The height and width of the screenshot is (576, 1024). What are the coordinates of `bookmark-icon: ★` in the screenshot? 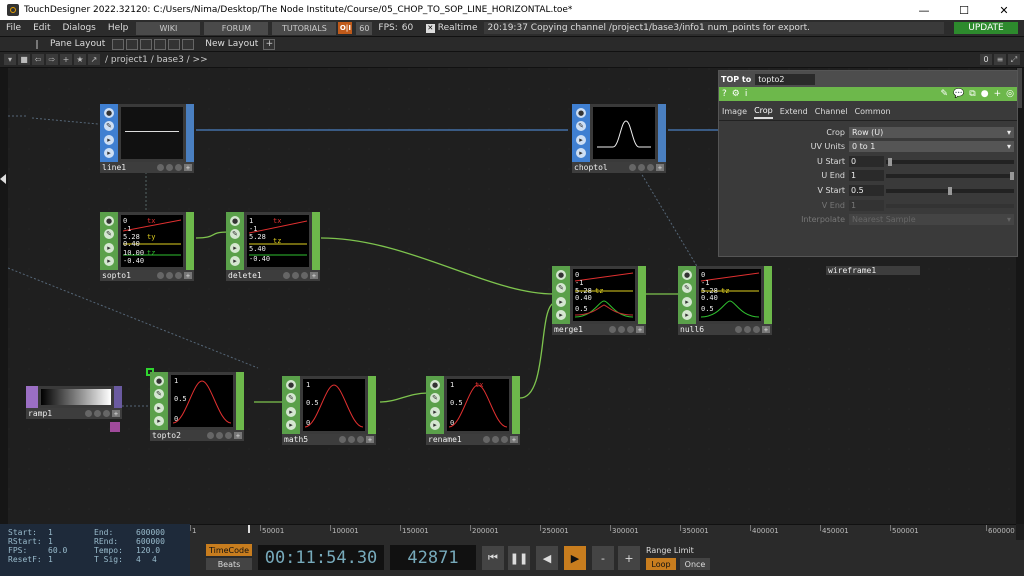 It's located at (80, 59).